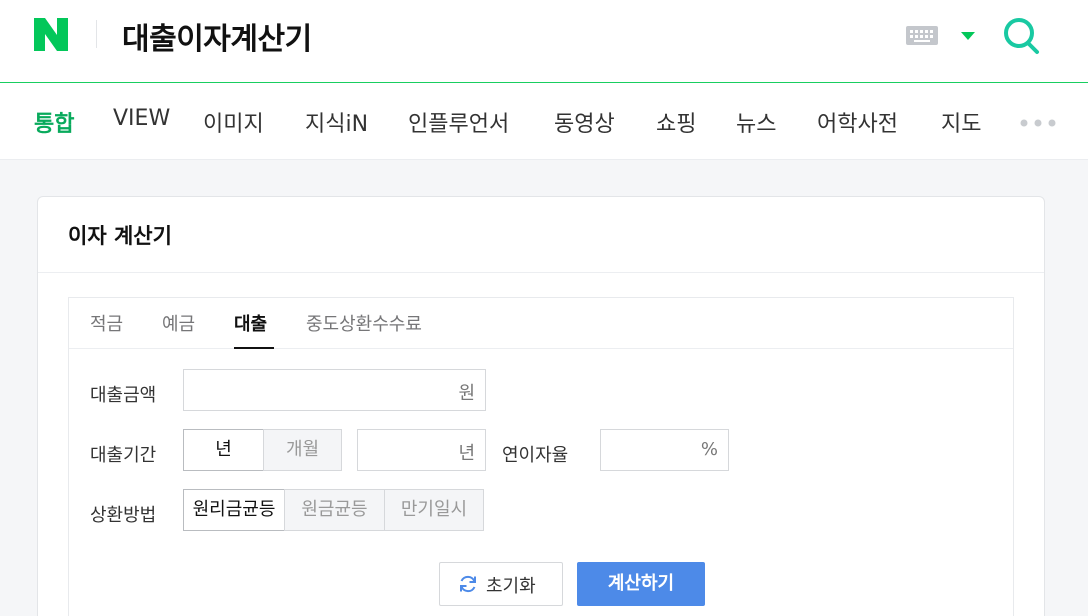  Describe the element at coordinates (511, 586) in the screenshot. I see `reset-button-label: 초기화` at that location.